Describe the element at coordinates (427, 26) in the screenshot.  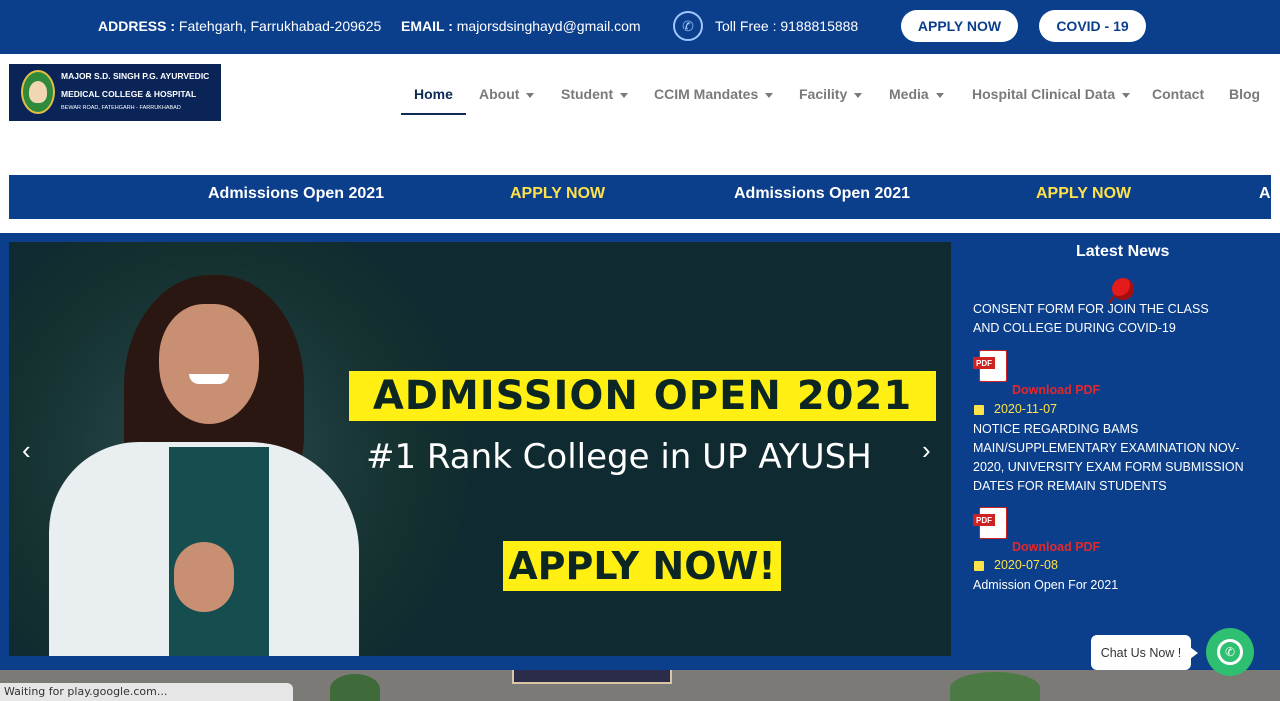
I see `email-label: EMAIL :` at that location.